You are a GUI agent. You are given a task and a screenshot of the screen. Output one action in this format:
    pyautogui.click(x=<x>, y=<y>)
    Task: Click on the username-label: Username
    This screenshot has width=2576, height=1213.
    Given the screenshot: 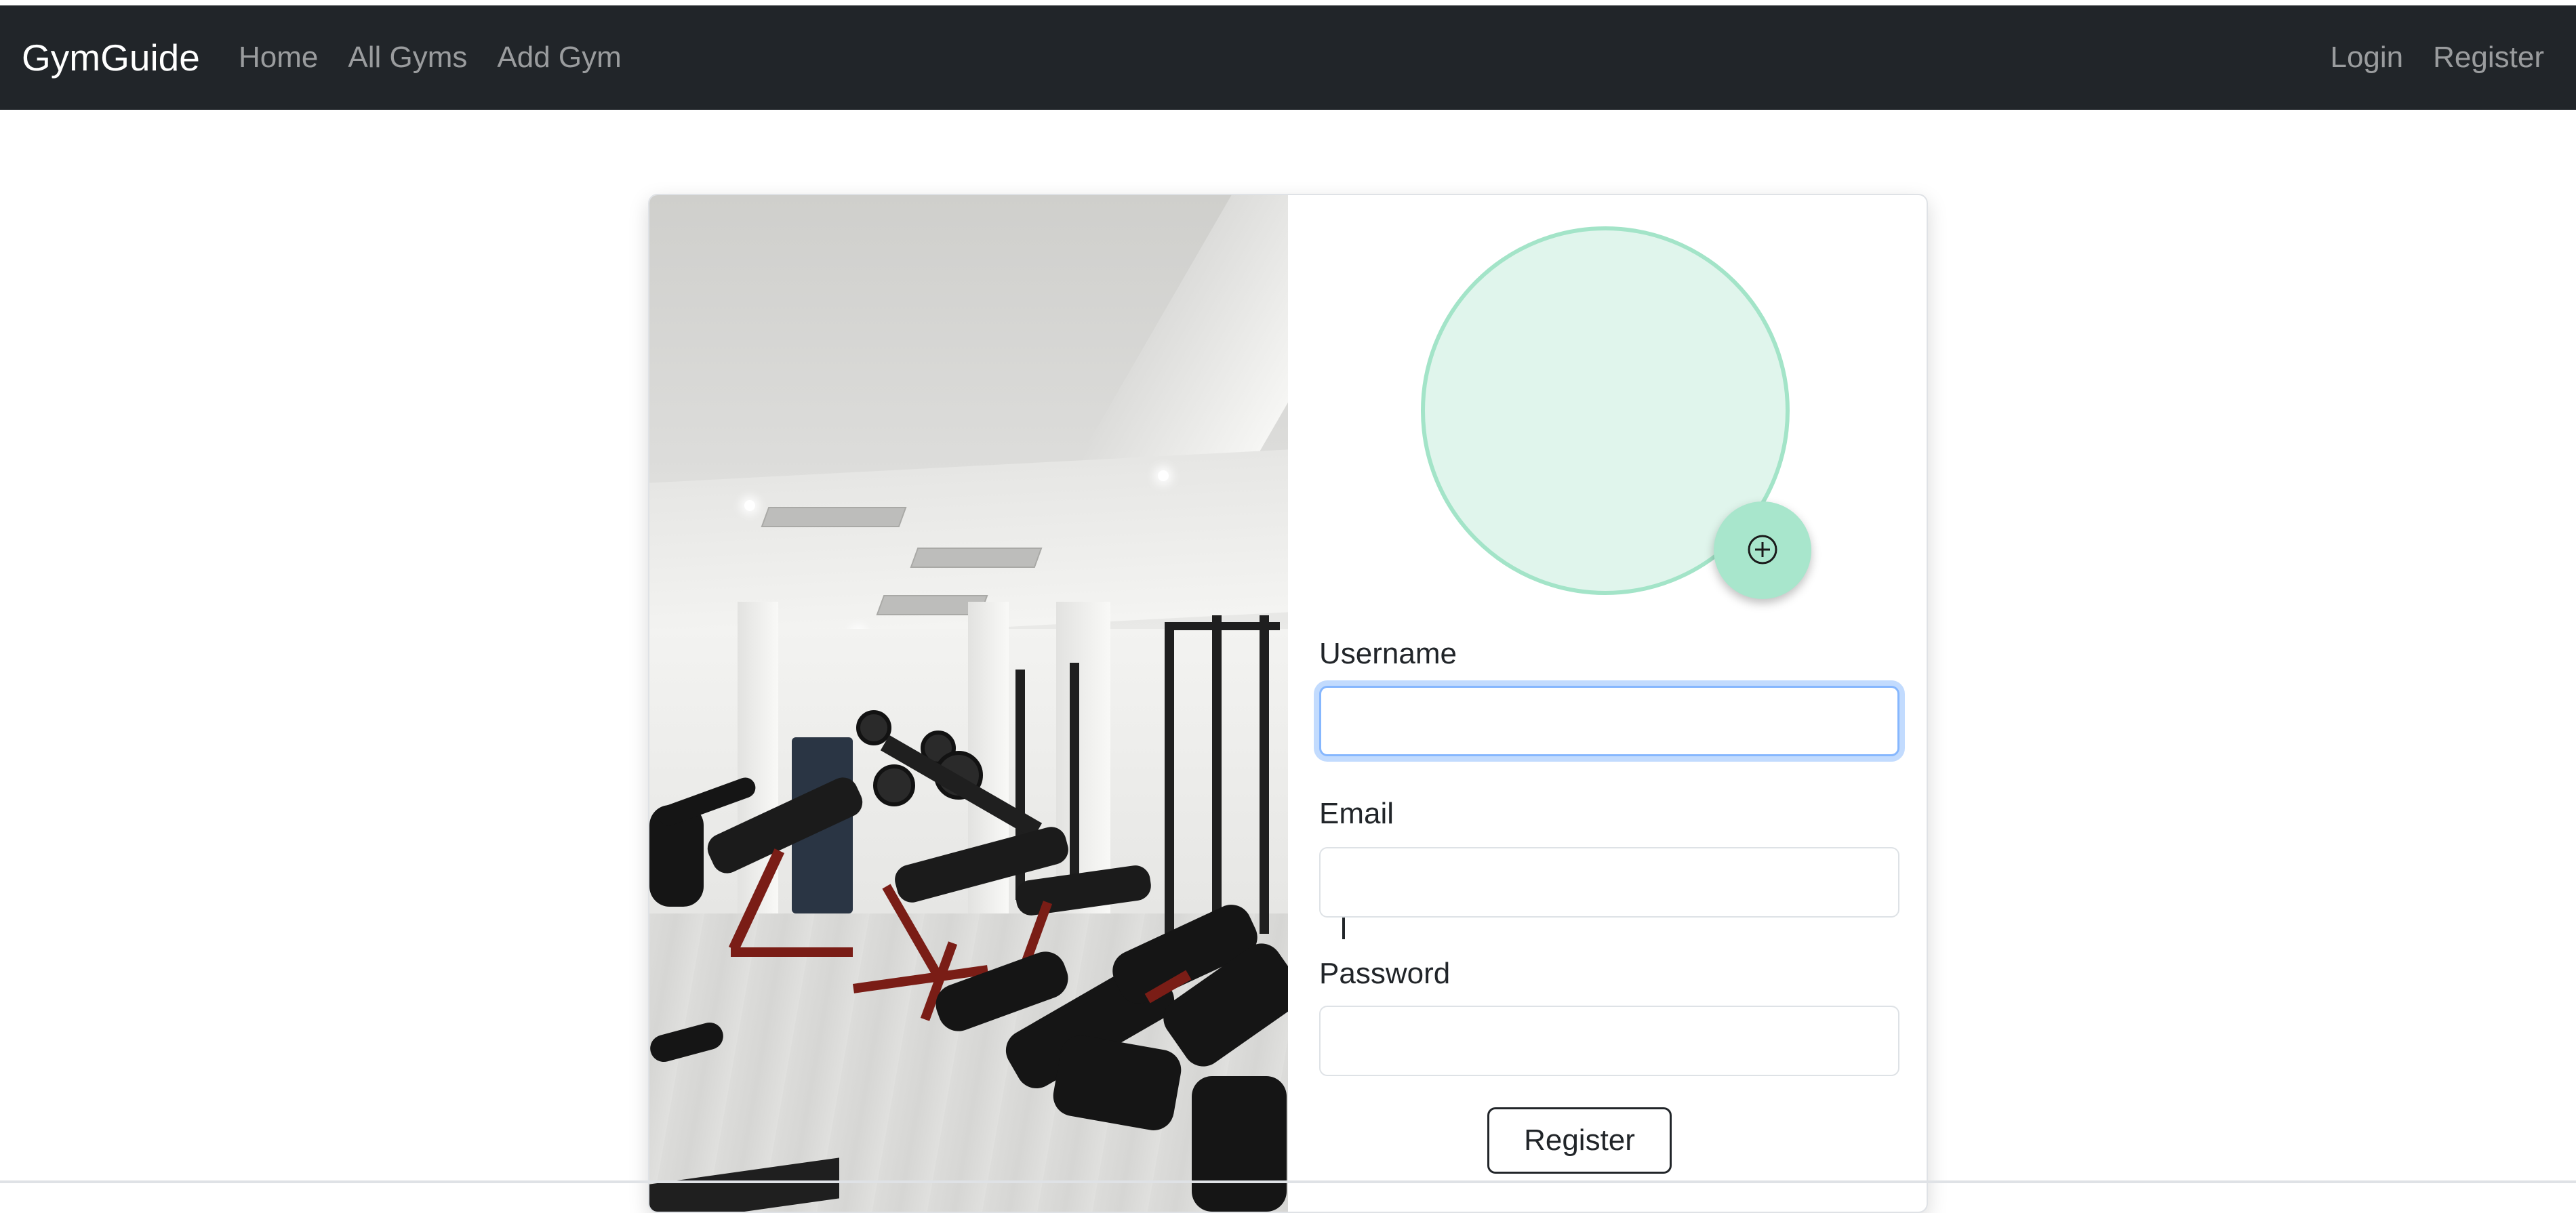 What is the action you would take?
    pyautogui.click(x=1388, y=653)
    